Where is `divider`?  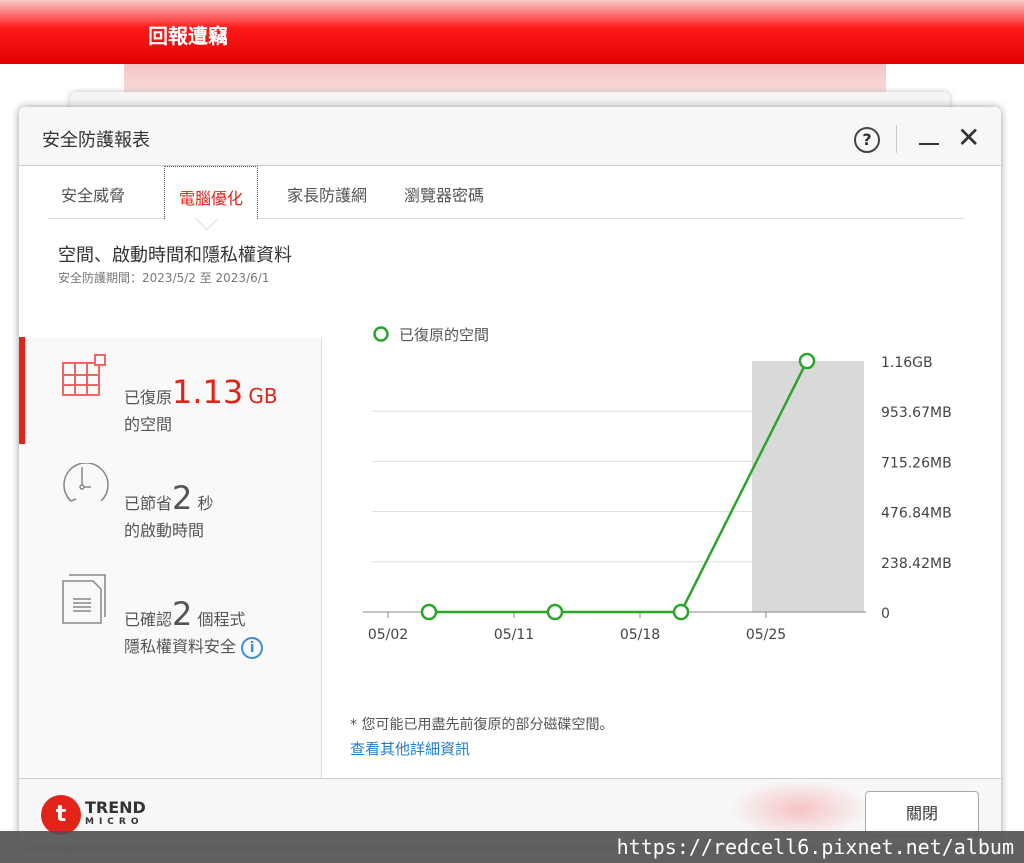 divider is located at coordinates (896, 139).